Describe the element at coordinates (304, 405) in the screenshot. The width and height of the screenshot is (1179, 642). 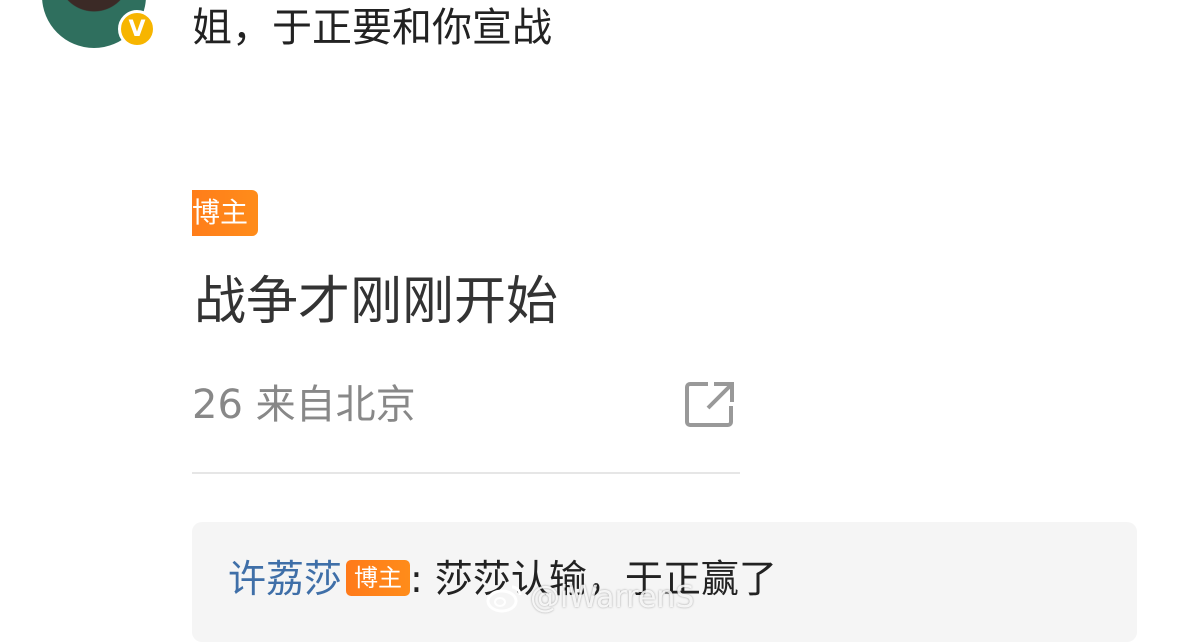
I see `post-meta: 26 来自北京` at that location.